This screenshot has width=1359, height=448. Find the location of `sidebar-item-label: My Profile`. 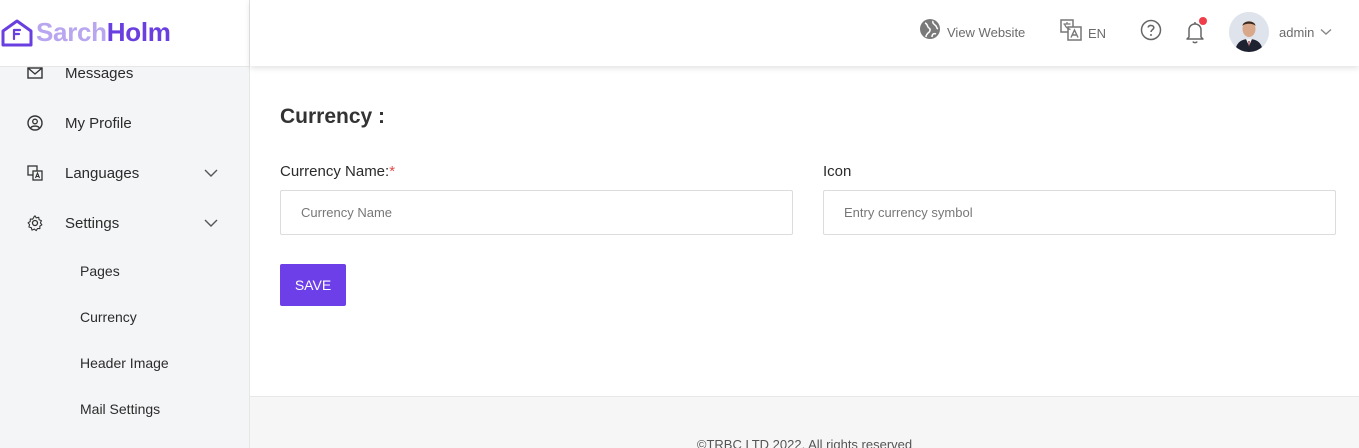

sidebar-item-label: My Profile is located at coordinates (98, 123).